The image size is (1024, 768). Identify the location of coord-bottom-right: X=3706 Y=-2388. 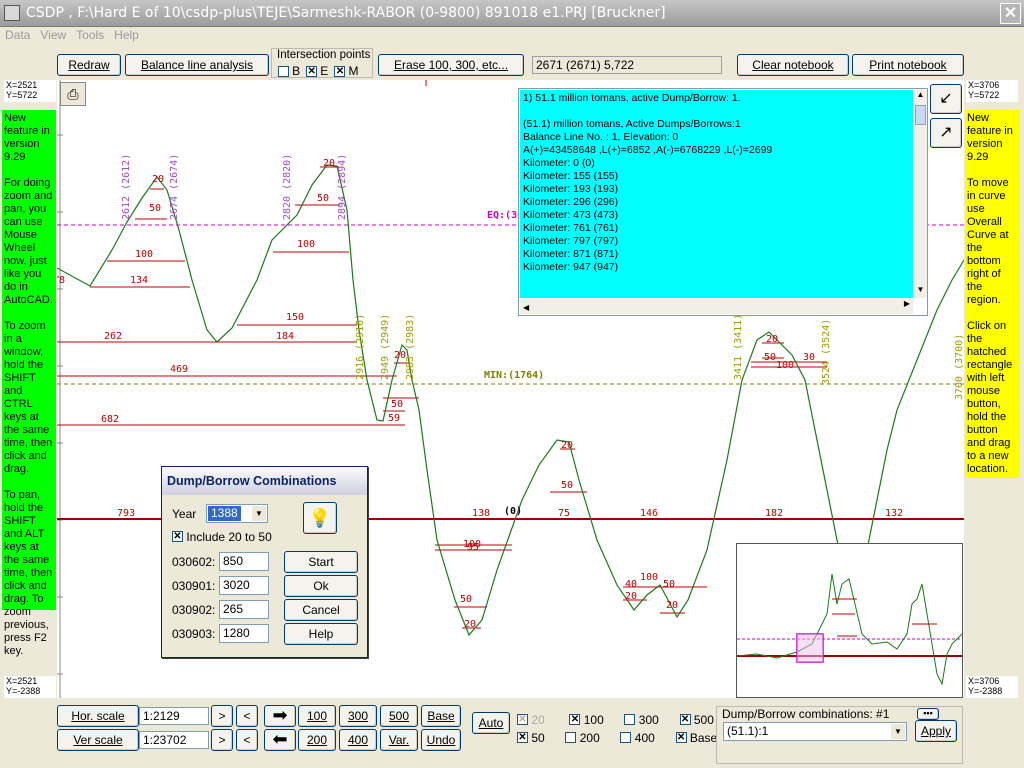
(992, 687).